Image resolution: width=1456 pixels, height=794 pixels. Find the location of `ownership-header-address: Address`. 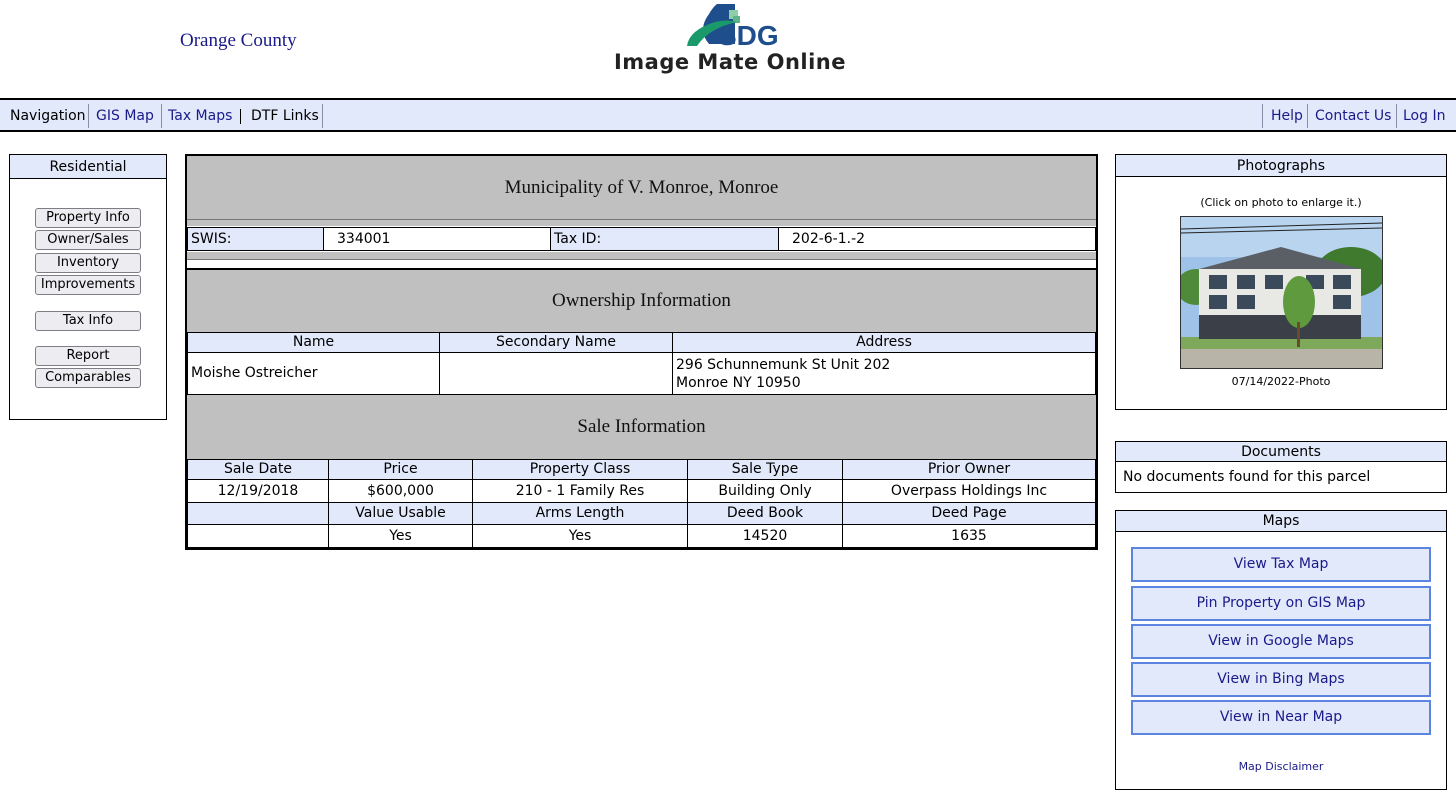

ownership-header-address: Address is located at coordinates (884, 342).